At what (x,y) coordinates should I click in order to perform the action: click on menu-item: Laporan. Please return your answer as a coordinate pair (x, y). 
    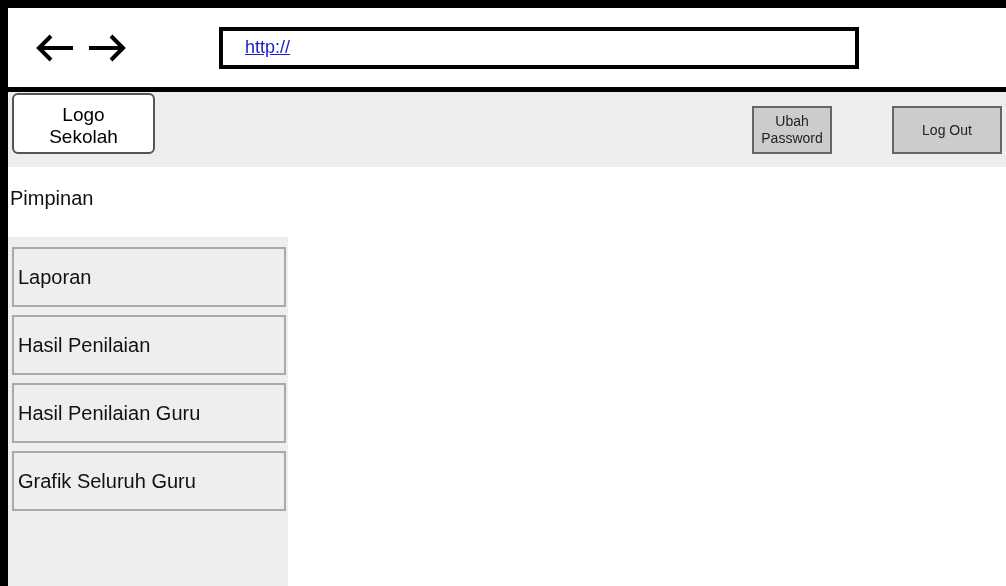
    Looking at the image, I should click on (149, 277).